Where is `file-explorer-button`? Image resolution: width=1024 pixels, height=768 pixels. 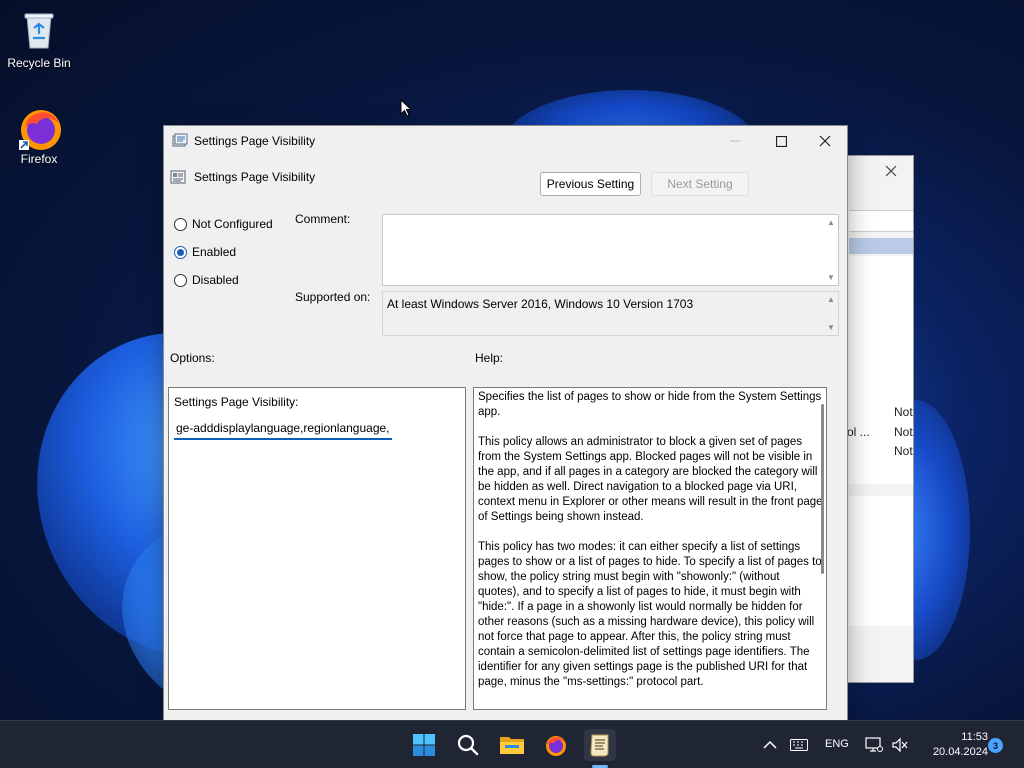 file-explorer-button is located at coordinates (512, 745).